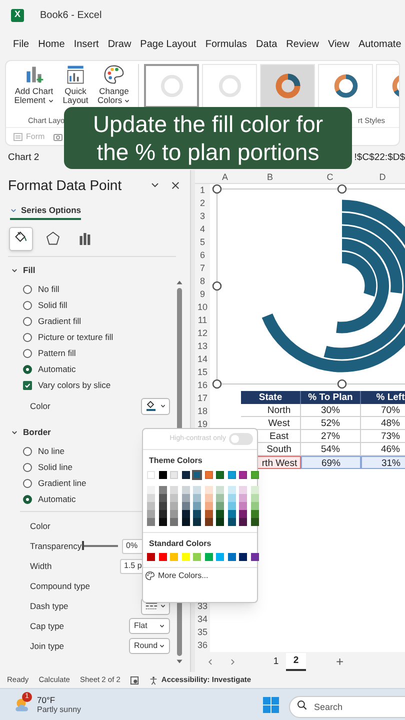 Image resolution: width=405 pixels, height=720 pixels. Describe the element at coordinates (71, 15) in the screenshot. I see `window-title: Book6 - Excel` at that location.